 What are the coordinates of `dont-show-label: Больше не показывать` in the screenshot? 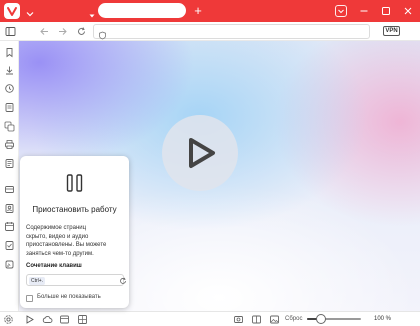 It's located at (69, 297).